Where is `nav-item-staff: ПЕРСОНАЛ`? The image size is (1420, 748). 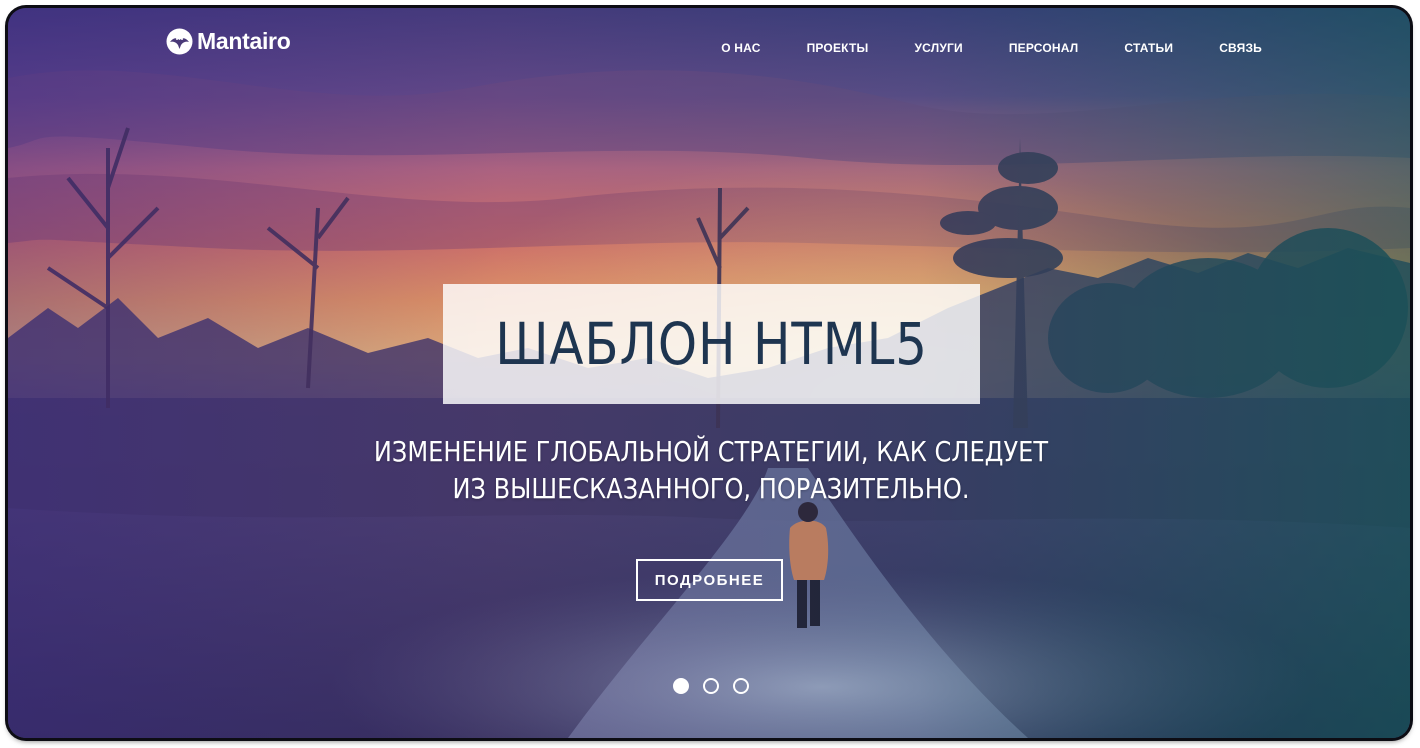
nav-item-staff: ПЕРСОНАЛ is located at coordinates (1044, 48).